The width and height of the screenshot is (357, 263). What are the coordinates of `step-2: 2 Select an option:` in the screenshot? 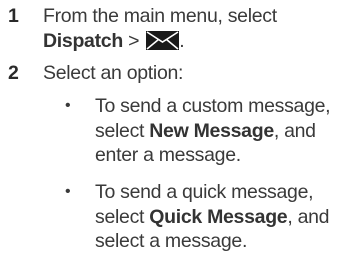 It's located at (178, 74).